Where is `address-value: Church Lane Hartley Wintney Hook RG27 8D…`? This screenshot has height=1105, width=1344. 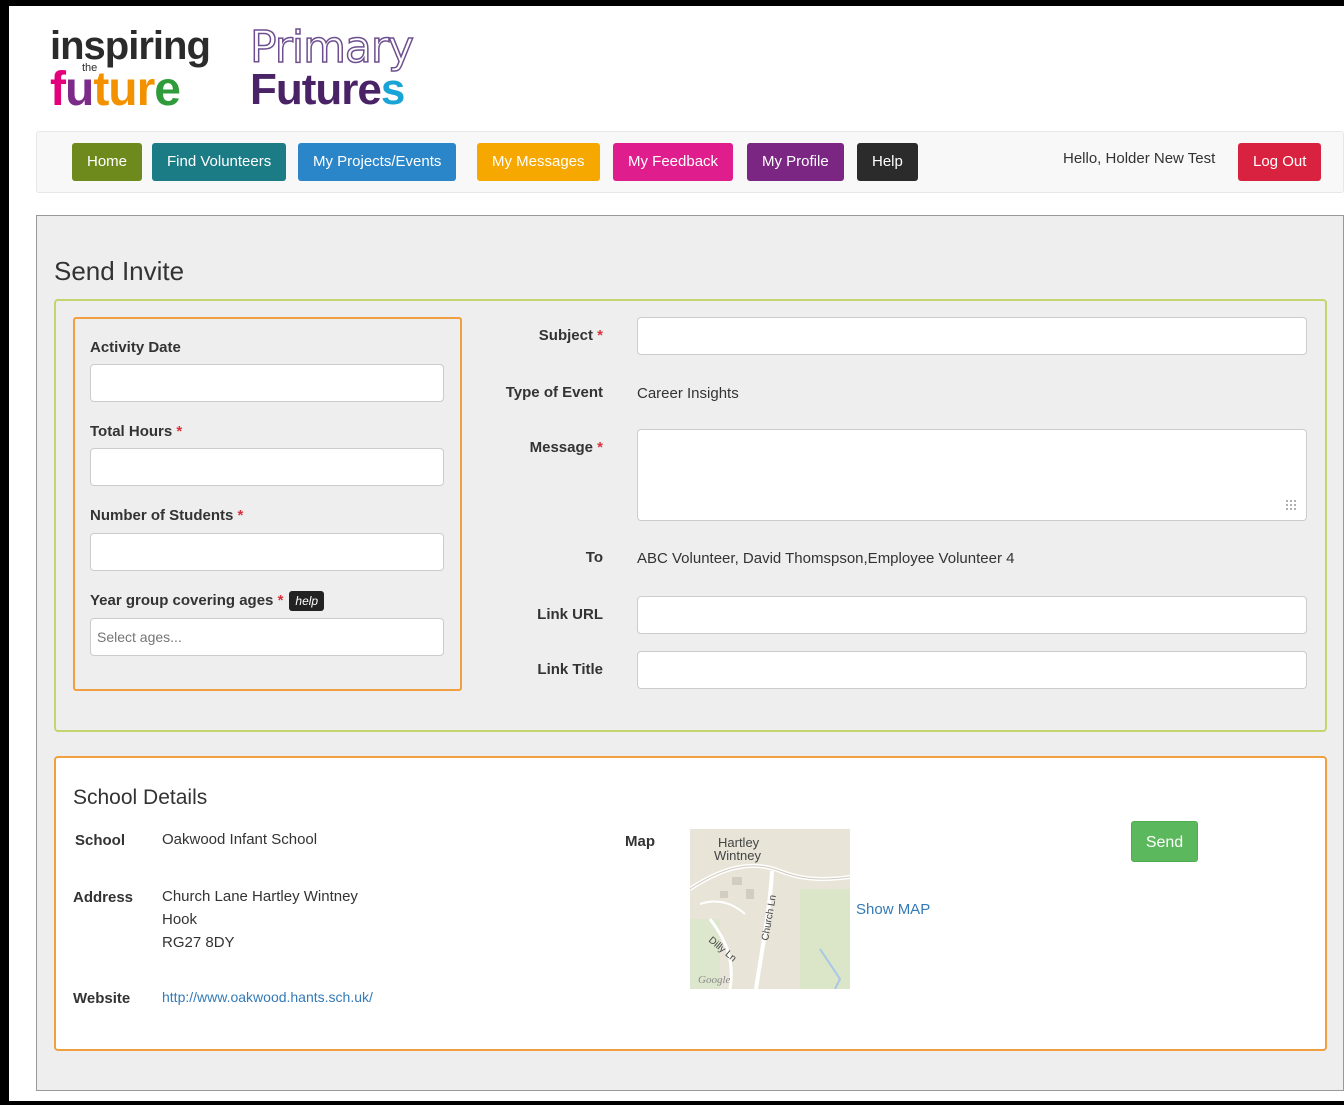
address-value: Church Lane Hartley Wintney Hook RG27 8D… is located at coordinates (260, 919).